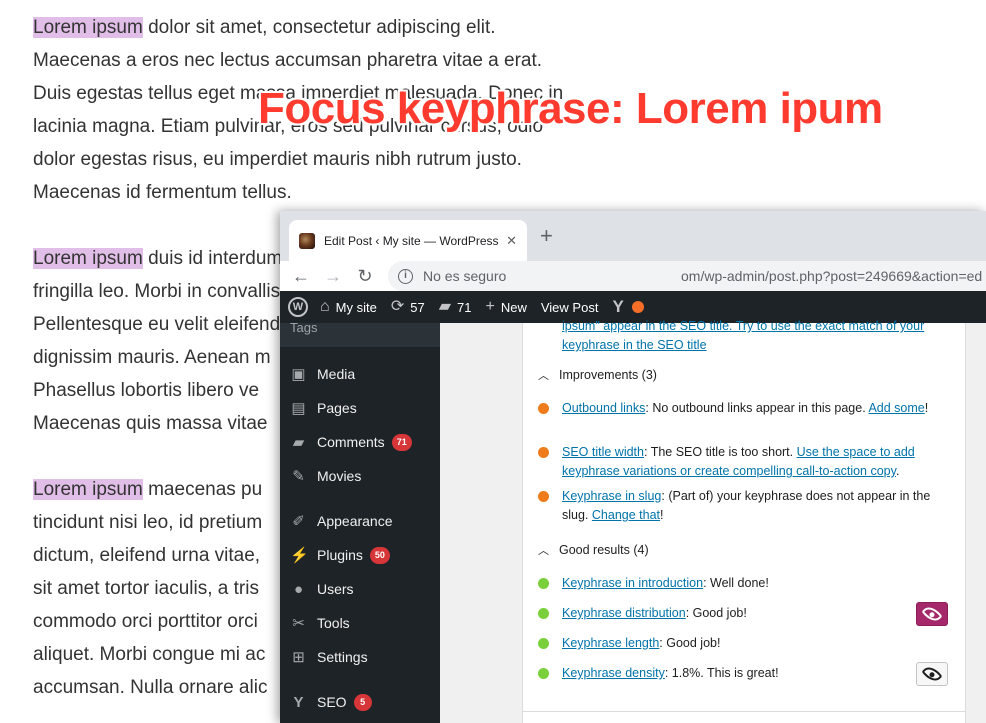 This screenshot has height=723, width=986. What do you see at coordinates (411, 240) in the screenshot?
I see `tab-title: Edit Post ‹ My site — WordPress` at bounding box center [411, 240].